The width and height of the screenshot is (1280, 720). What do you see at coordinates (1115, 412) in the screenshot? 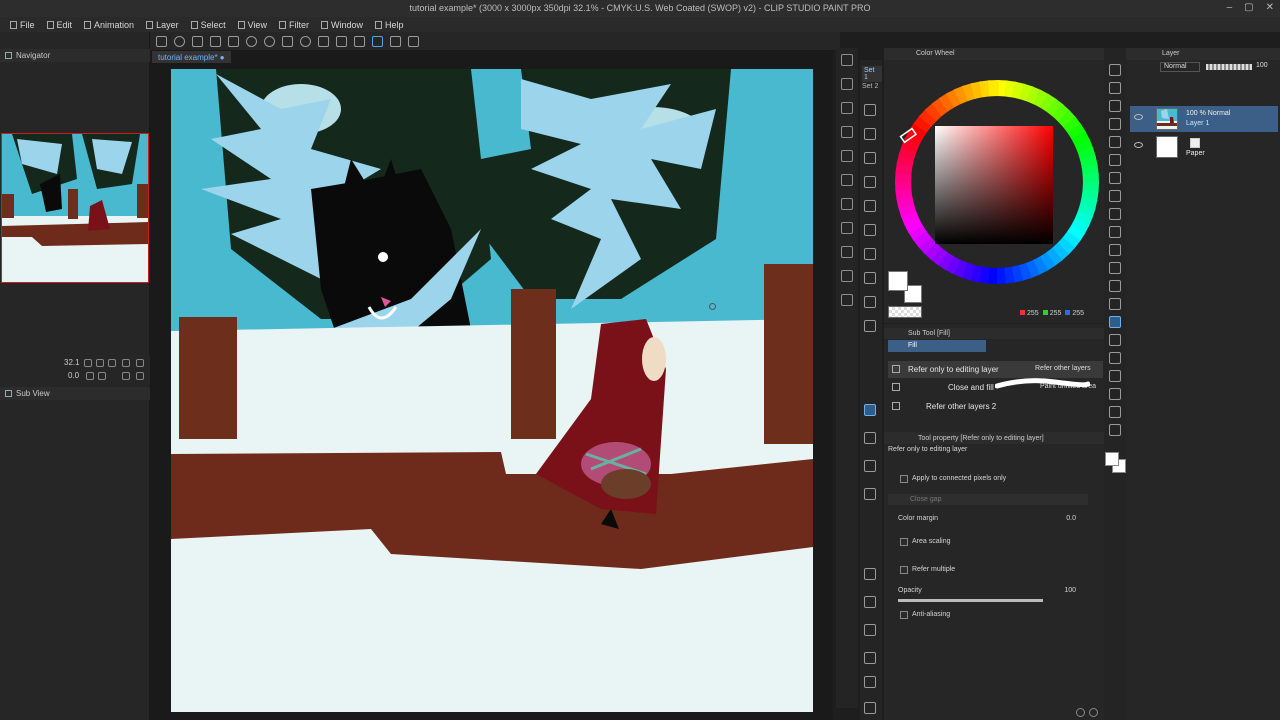
I see `text-icon` at bounding box center [1115, 412].